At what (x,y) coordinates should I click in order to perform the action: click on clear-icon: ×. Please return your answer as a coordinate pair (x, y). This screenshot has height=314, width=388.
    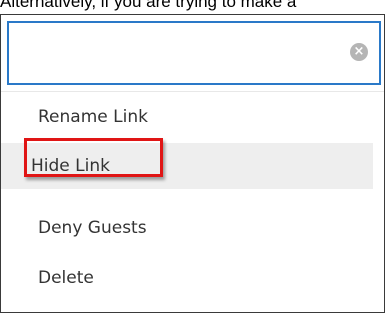
    Looking at the image, I should click on (359, 52).